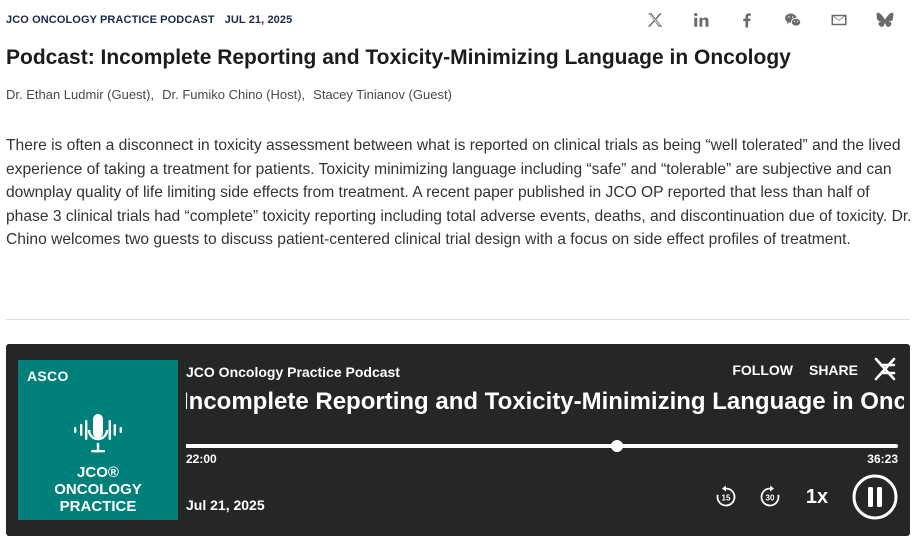 The height and width of the screenshot is (559, 921). I want to click on progress-bar, so click(542, 446).